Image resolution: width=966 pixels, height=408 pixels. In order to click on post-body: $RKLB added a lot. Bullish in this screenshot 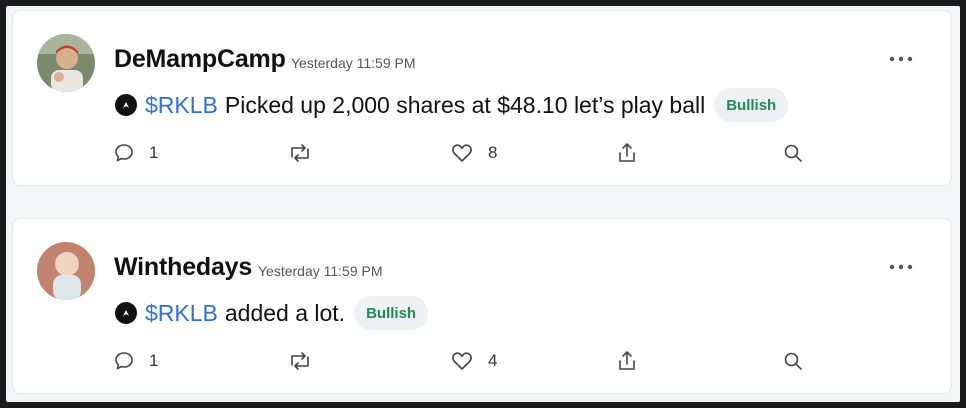, I will do `click(272, 313)`.